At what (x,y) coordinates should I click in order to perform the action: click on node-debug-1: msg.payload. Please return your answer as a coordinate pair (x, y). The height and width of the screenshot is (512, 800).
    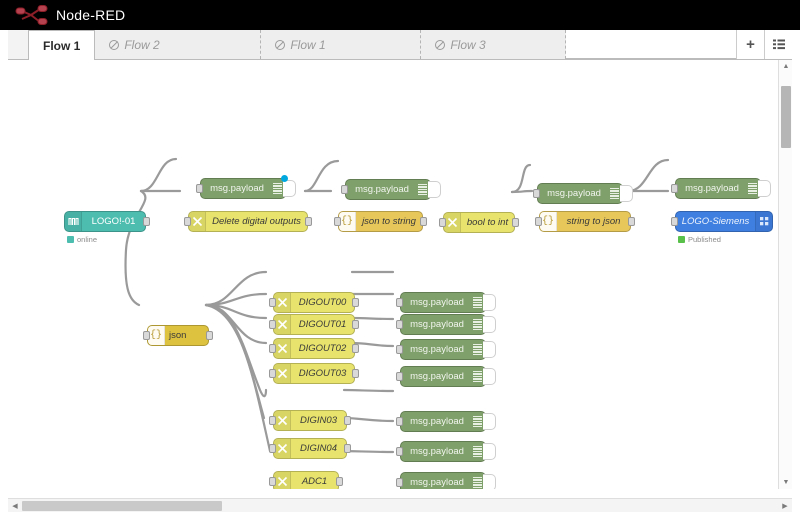
    Looking at the image, I should click on (246, 187).